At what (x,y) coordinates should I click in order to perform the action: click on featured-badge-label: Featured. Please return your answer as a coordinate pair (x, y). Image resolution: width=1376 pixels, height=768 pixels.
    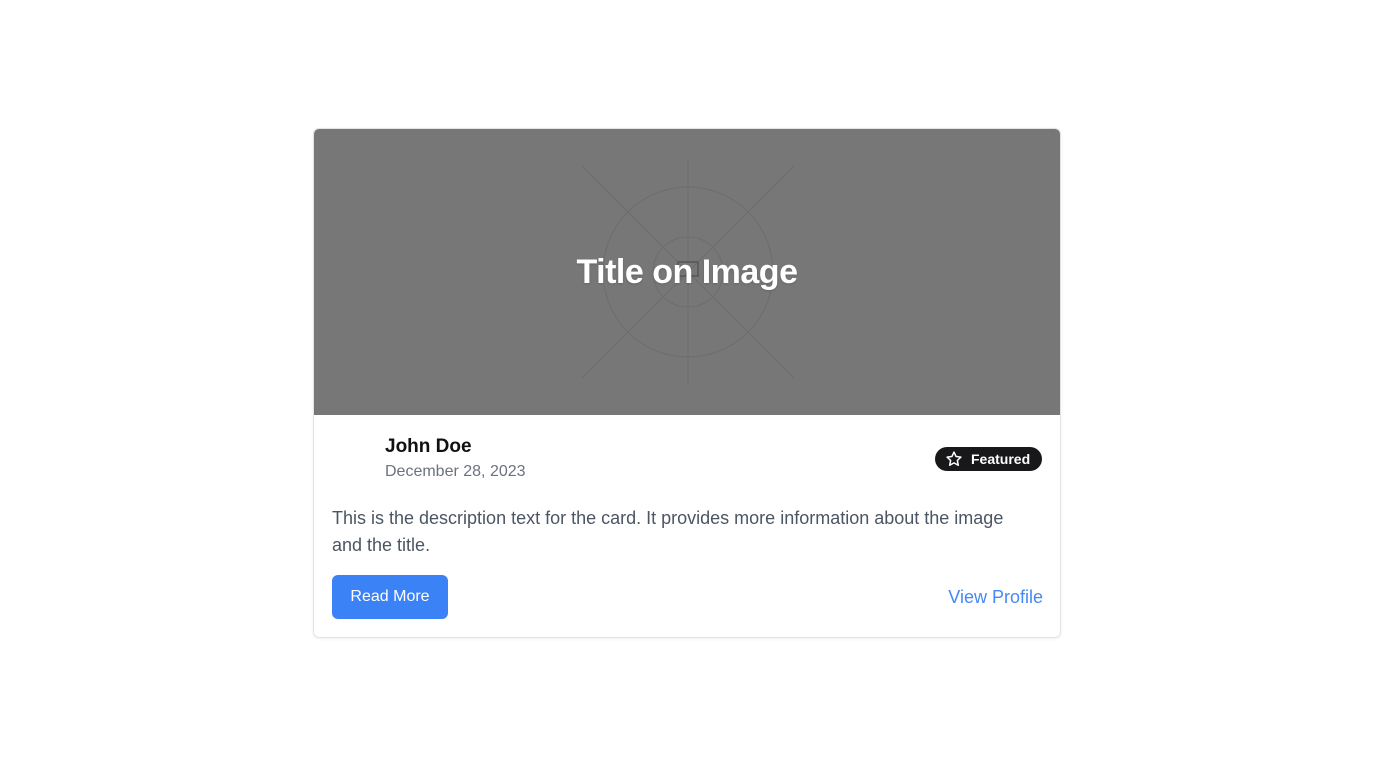
    Looking at the image, I should click on (1001, 459).